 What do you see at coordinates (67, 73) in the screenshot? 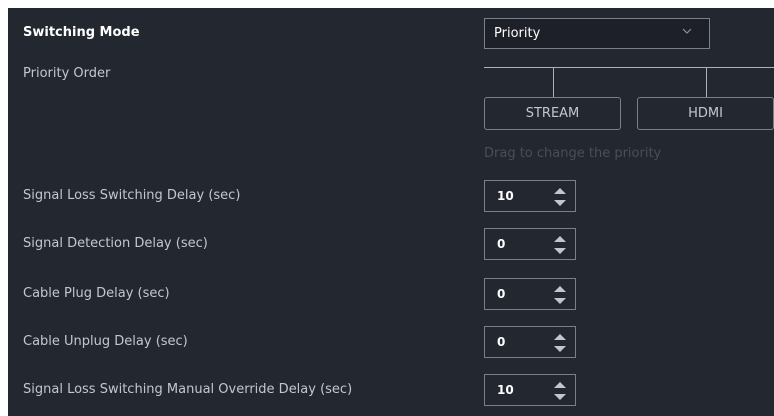
I see `priority-order-label: Priority Order` at bounding box center [67, 73].